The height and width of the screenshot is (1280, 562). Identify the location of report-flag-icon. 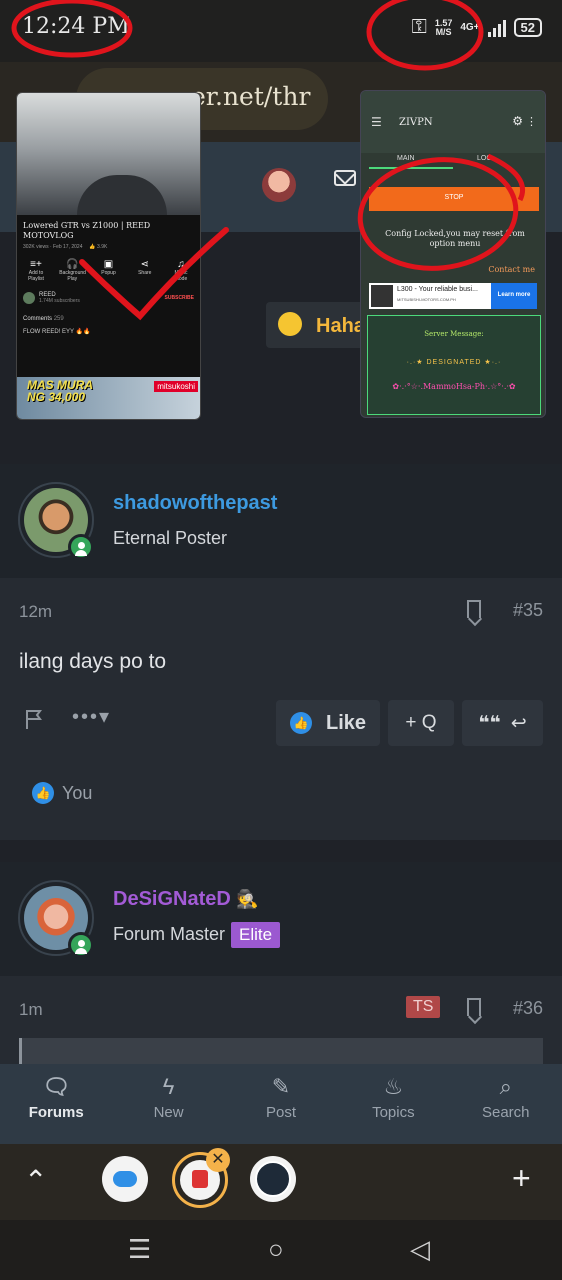
(35, 719).